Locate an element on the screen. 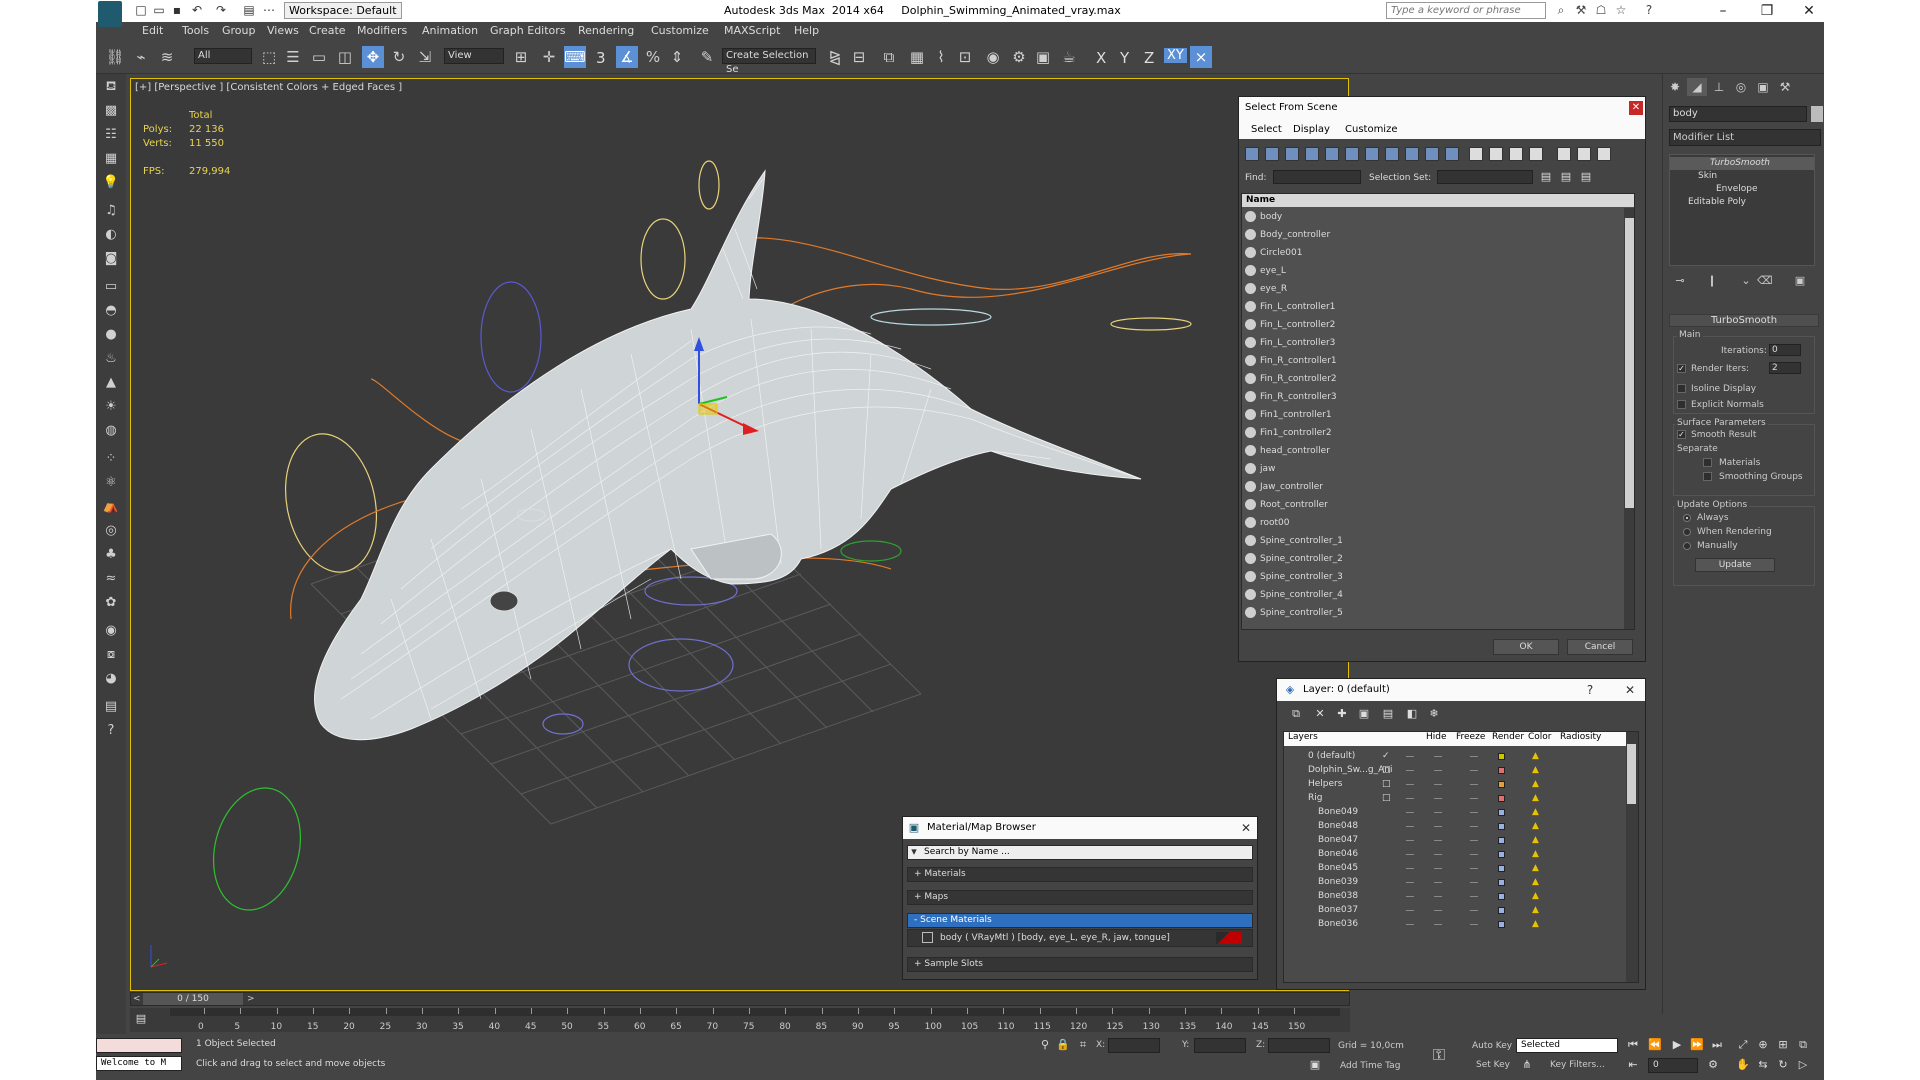  select-all-icon is located at coordinates (1476, 154).